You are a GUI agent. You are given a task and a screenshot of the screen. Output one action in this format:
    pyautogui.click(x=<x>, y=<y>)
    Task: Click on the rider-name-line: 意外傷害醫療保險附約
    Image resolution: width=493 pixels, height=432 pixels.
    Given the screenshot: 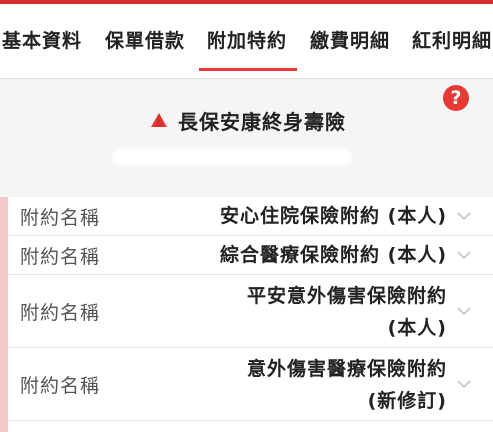 What is the action you would take?
    pyautogui.click(x=346, y=369)
    